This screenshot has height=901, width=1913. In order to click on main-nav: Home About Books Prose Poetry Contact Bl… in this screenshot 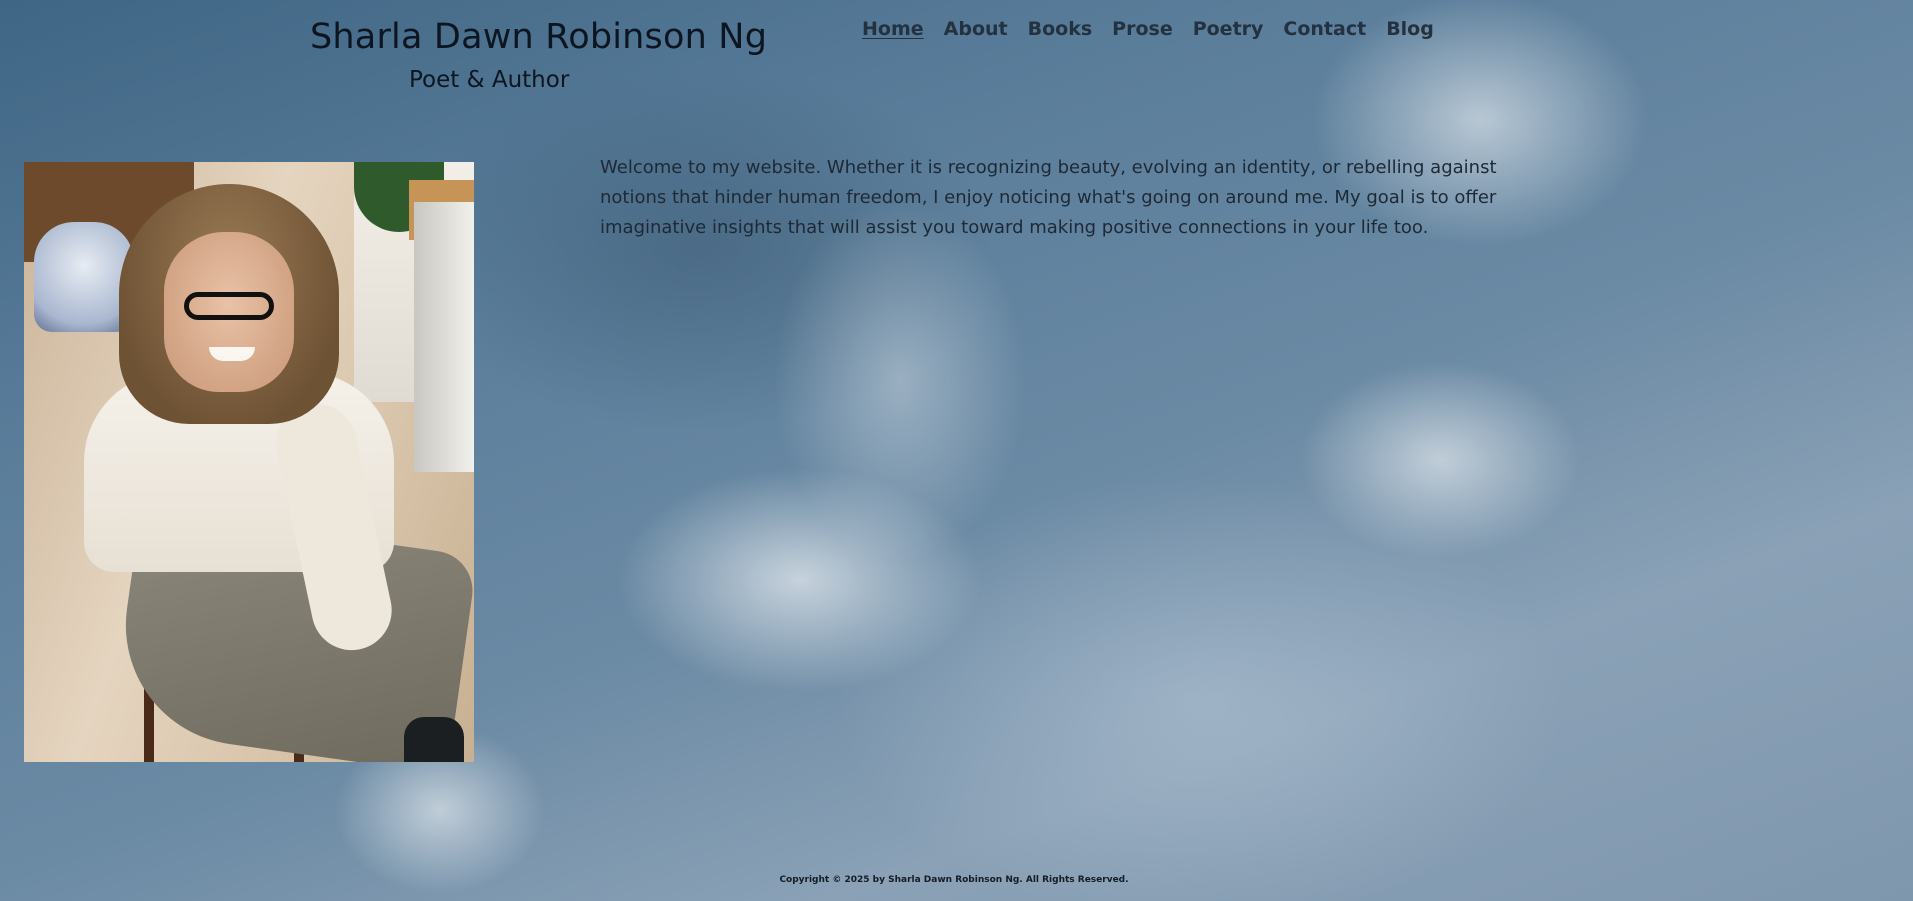, I will do `click(1148, 29)`.